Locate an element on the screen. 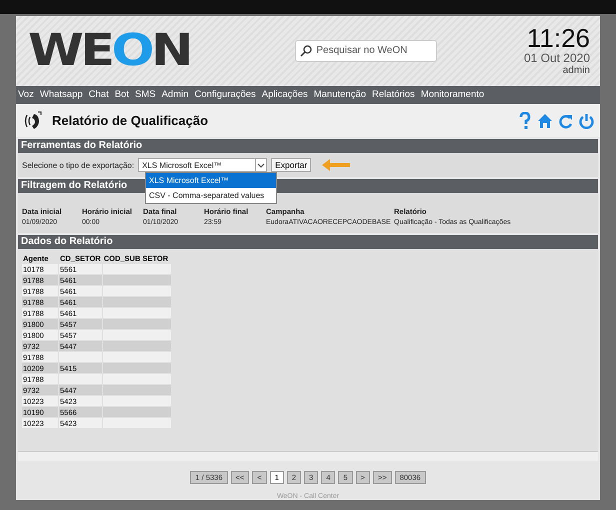 Image resolution: width=616 pixels, height=510 pixels. home-icon is located at coordinates (545, 120).